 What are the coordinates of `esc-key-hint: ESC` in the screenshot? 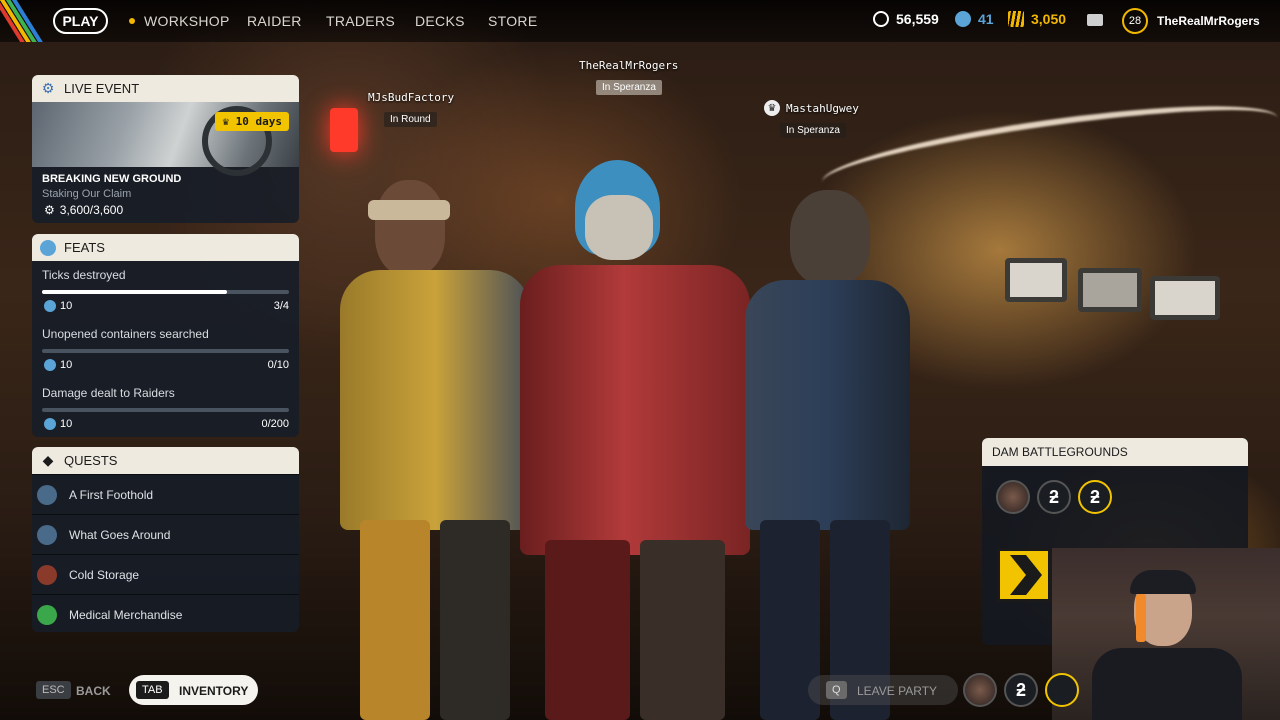 It's located at (53, 690).